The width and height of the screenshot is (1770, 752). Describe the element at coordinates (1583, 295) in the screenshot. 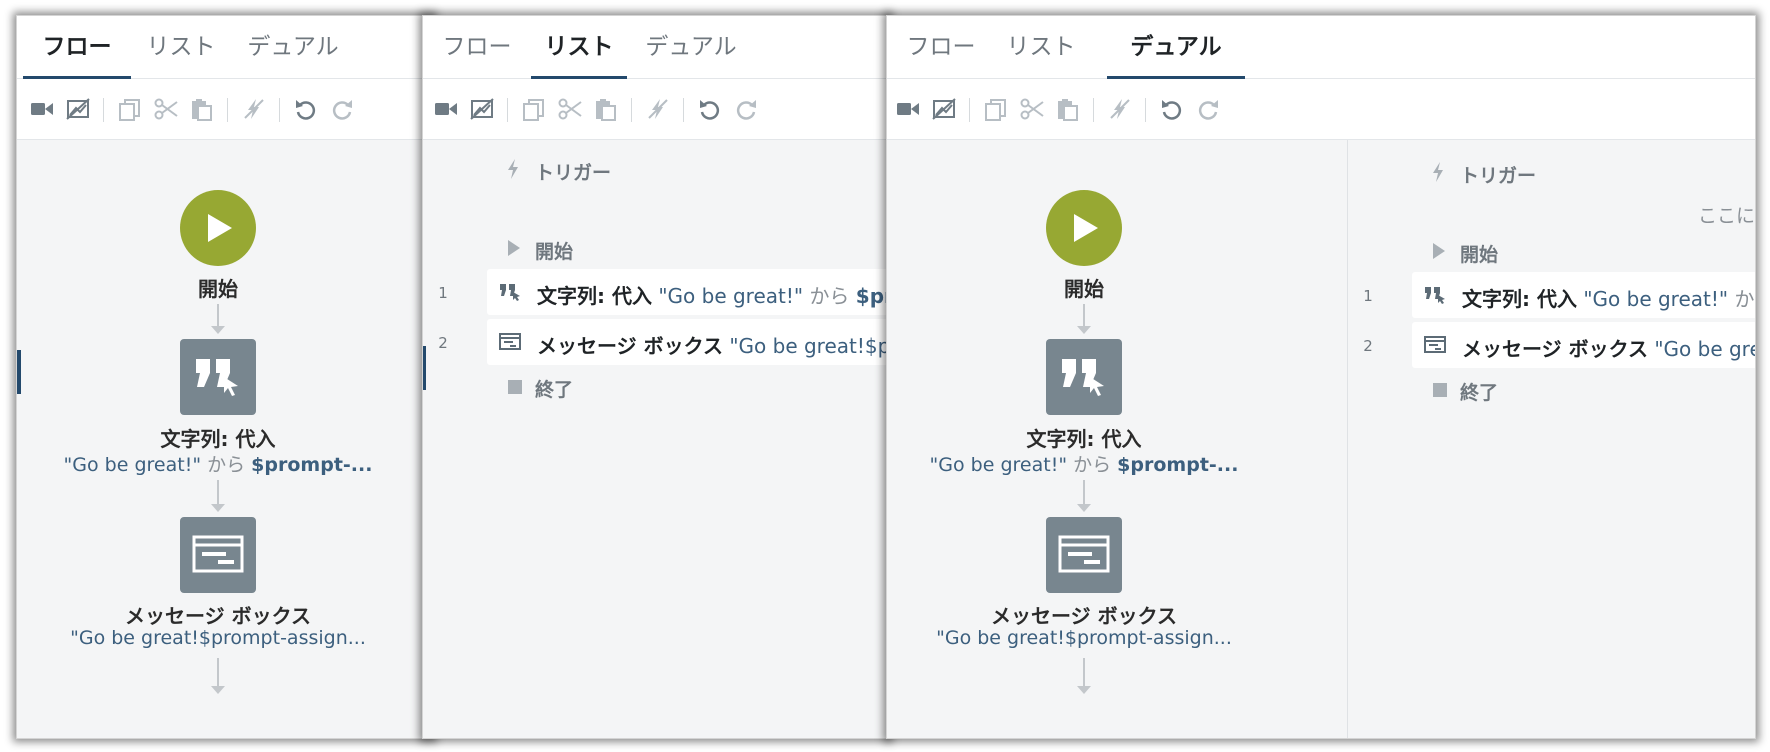

I see `list-row-string-assign: 文字列: 代入 "Go be great!" から $` at that location.